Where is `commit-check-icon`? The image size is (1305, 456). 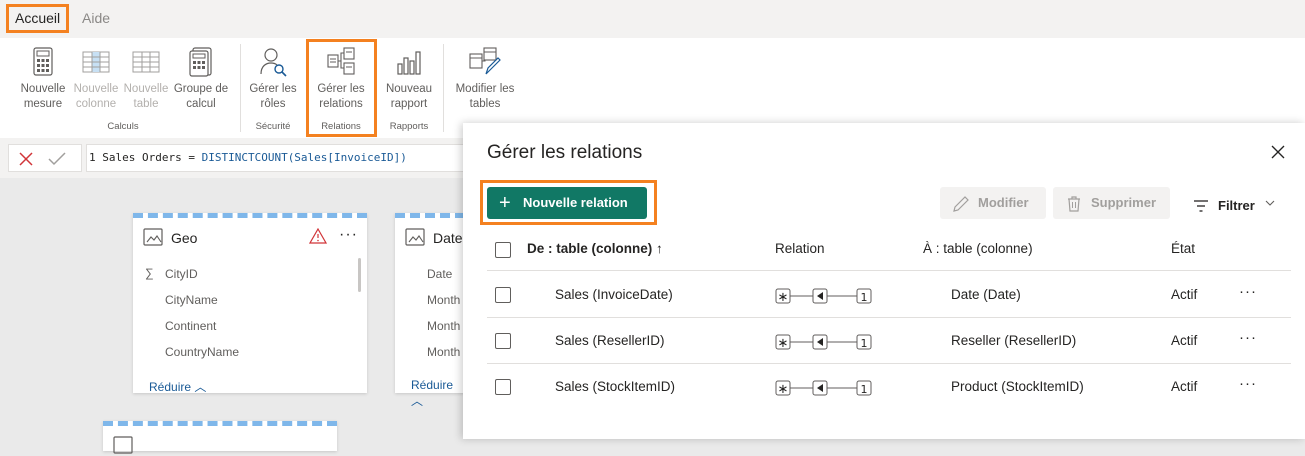 commit-check-icon is located at coordinates (57, 159).